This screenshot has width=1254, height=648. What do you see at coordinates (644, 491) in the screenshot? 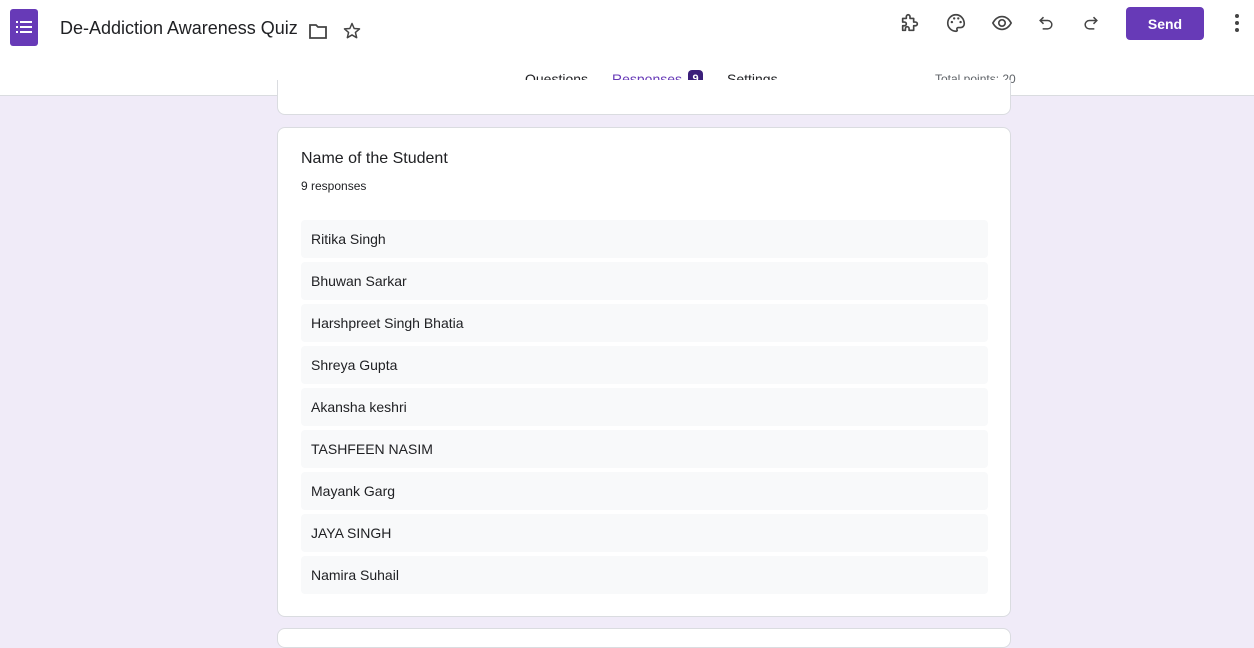
I see `response-item: Mayank Garg` at bounding box center [644, 491].